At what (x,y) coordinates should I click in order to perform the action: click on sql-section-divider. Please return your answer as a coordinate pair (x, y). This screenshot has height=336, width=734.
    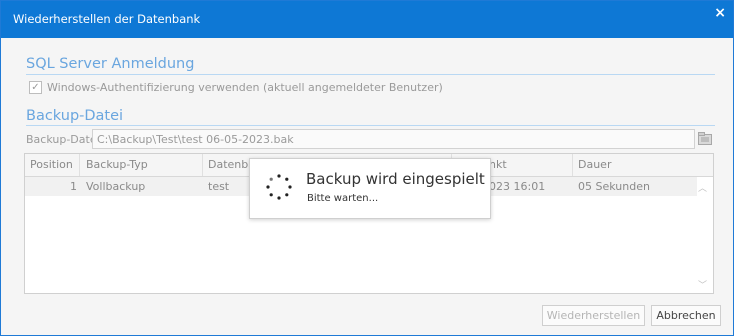
    Looking at the image, I should click on (370, 74).